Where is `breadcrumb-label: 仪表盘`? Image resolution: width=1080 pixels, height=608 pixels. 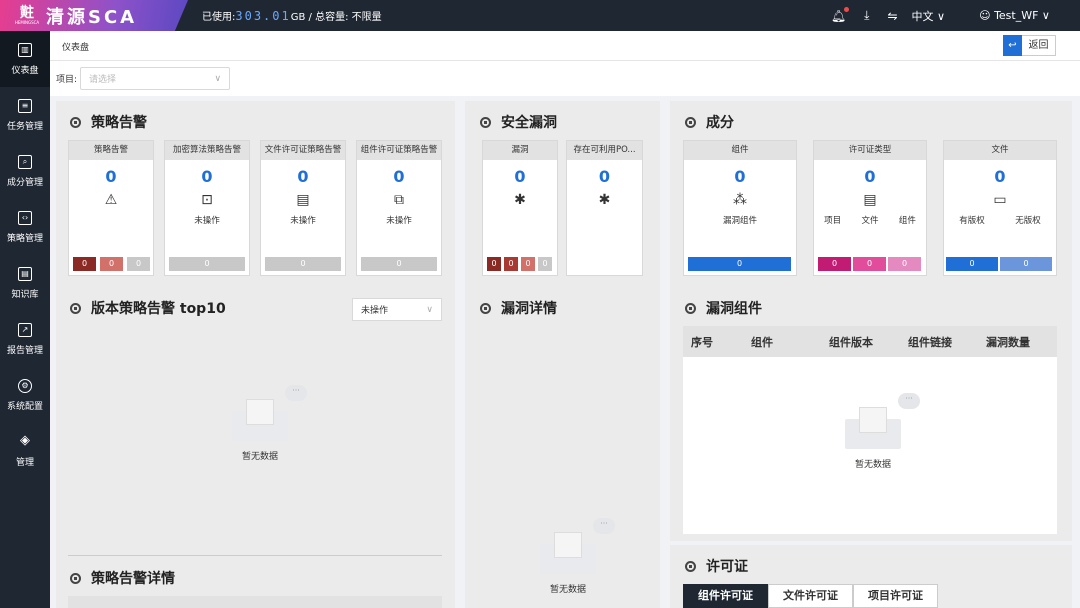
breadcrumb-label: 仪表盘 is located at coordinates (75, 48).